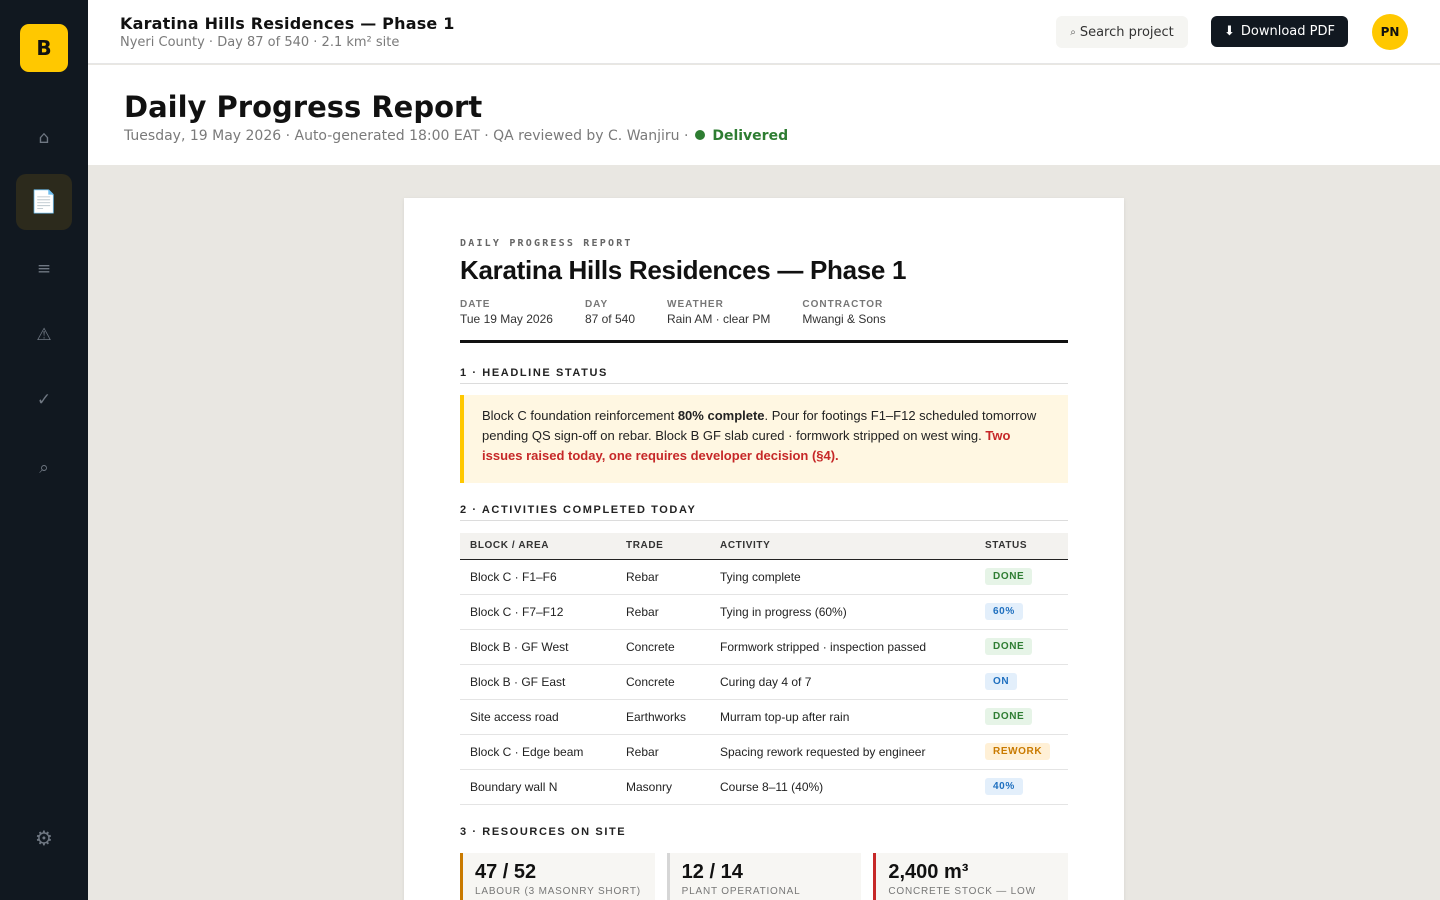 This screenshot has width=1440, height=900. What do you see at coordinates (1021, 546) in the screenshot?
I see `column-header: STATUS` at bounding box center [1021, 546].